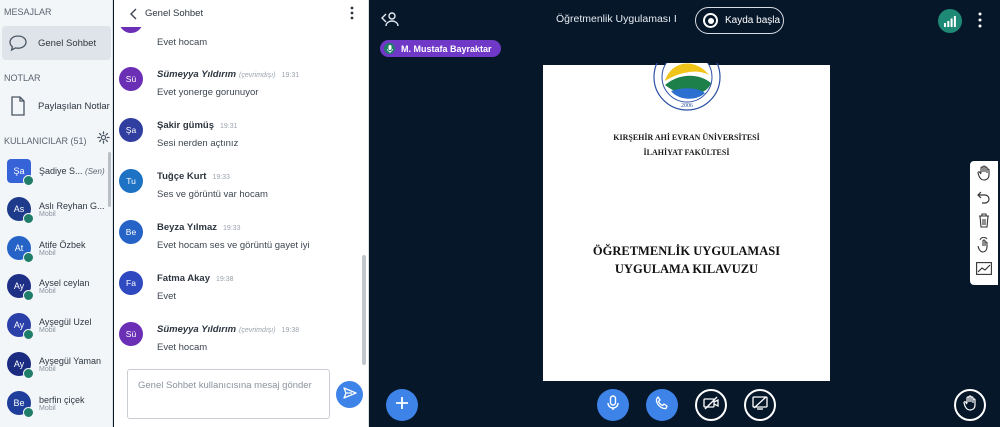 Image resolution: width=1000 pixels, height=427 pixels. I want to click on shared-notes-label: Paylaşılan Notlar, so click(74, 106).